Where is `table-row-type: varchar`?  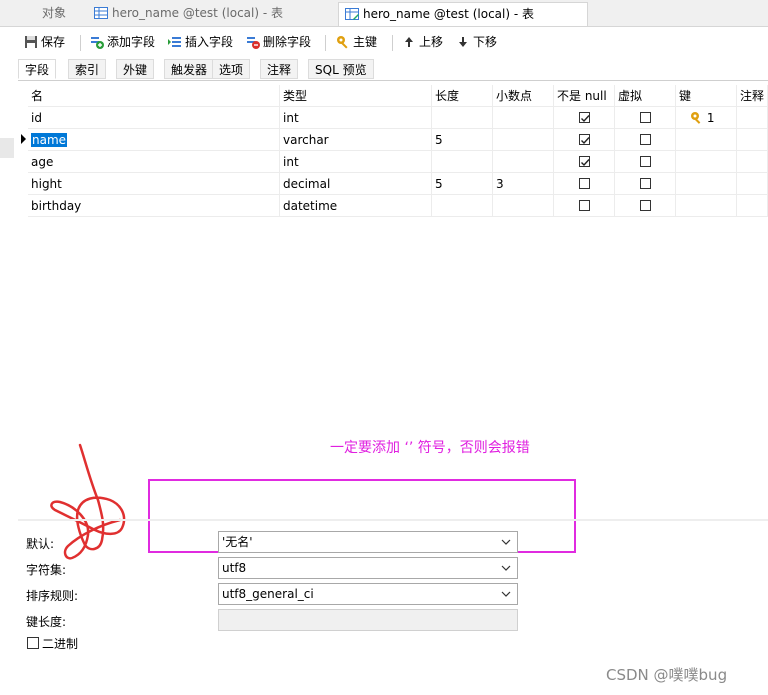 table-row-type: varchar is located at coordinates (356, 140).